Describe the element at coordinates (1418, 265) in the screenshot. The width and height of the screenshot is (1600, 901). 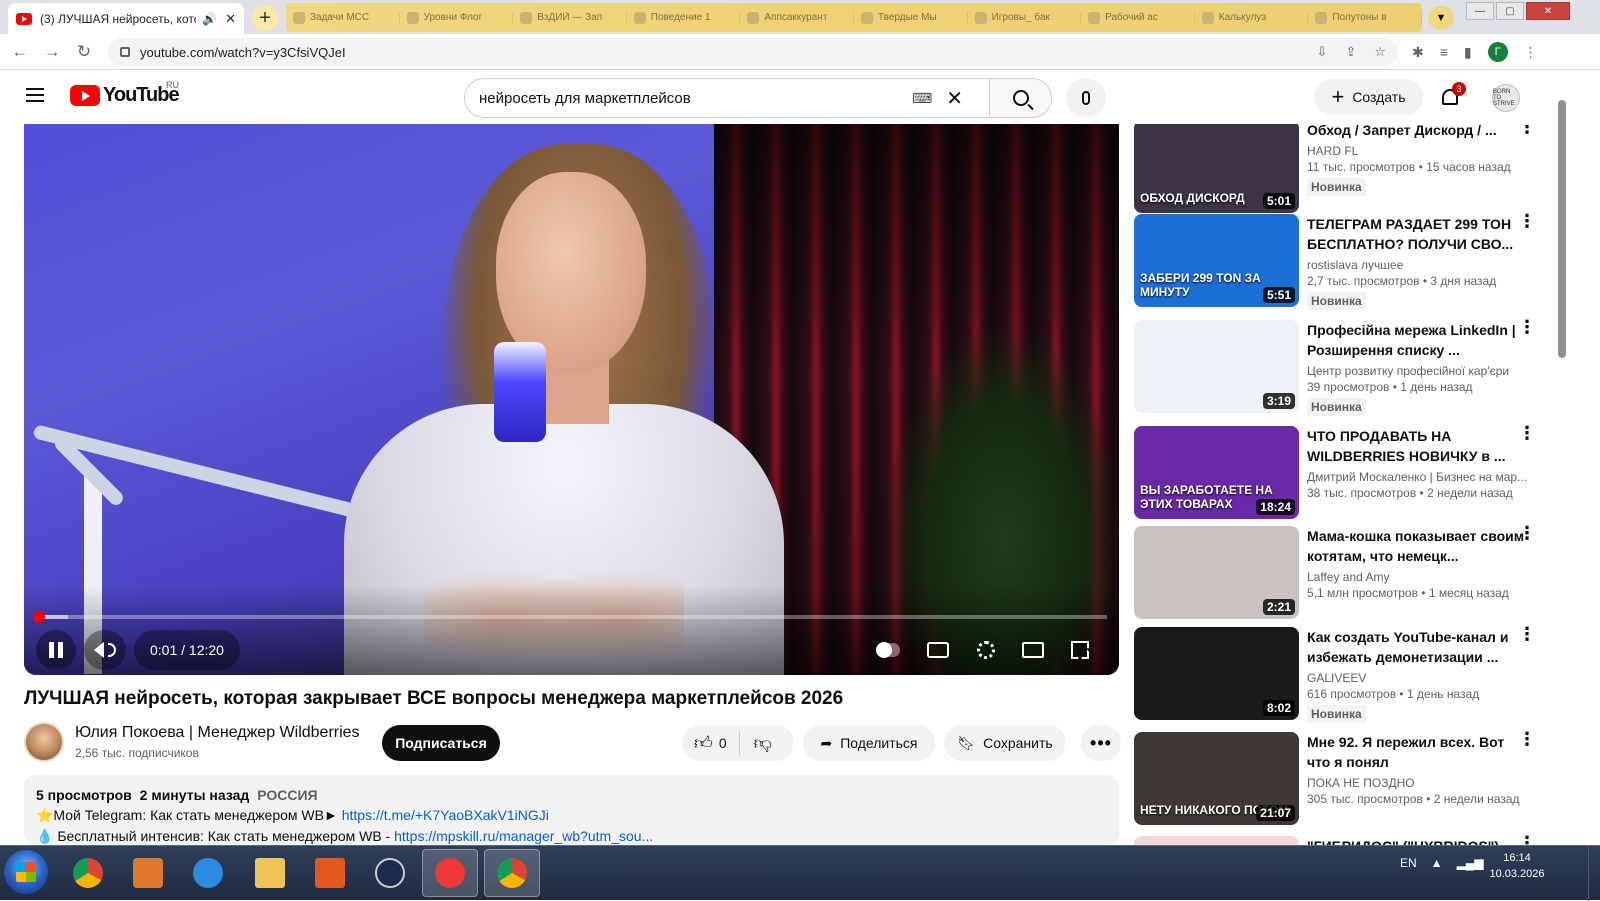
I see `related-video-channel: rostislava лучшее` at that location.